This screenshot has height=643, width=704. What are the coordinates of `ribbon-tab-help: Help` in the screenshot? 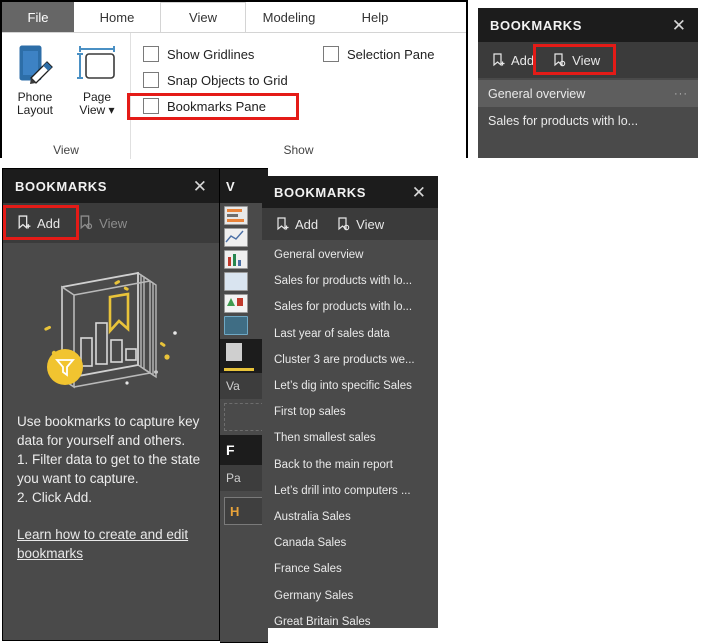 It's located at (375, 17).